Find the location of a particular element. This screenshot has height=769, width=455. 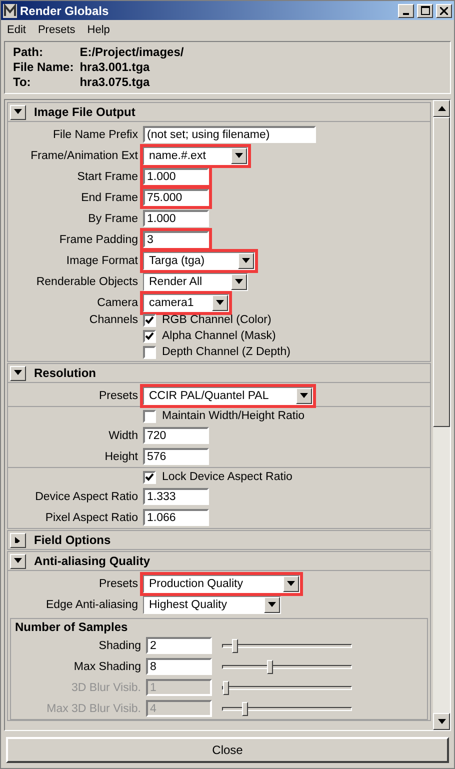

menu-item: Edit is located at coordinates (16, 30).